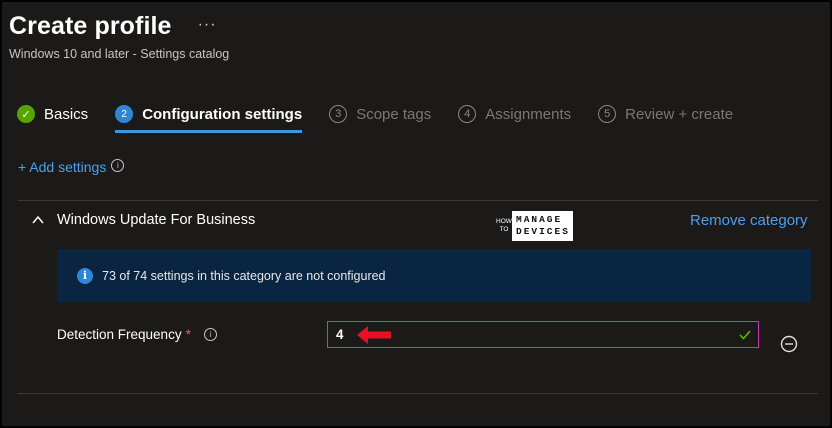 This screenshot has height=428, width=832. Describe the element at coordinates (90, 26) in the screenshot. I see `page-title: Create profile` at that location.